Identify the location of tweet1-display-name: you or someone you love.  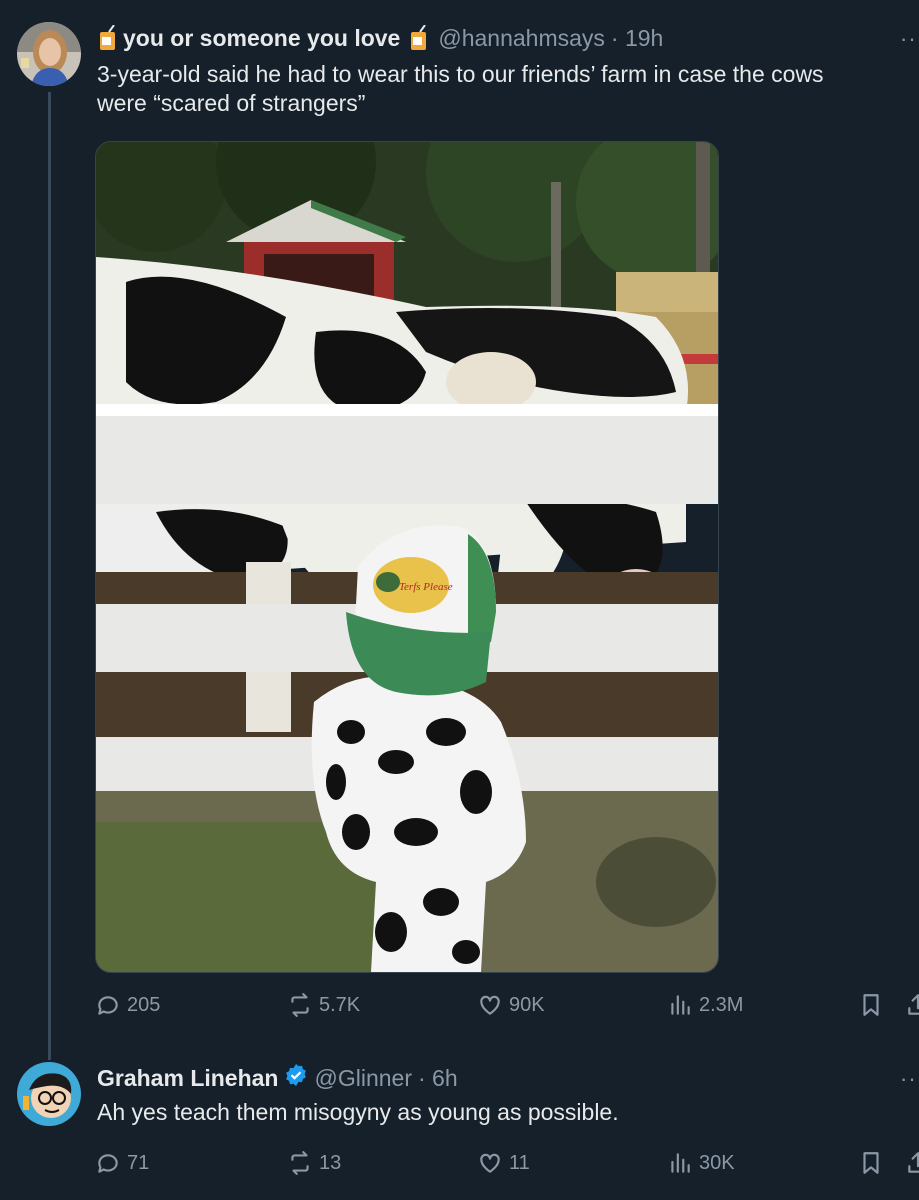
(261, 38).